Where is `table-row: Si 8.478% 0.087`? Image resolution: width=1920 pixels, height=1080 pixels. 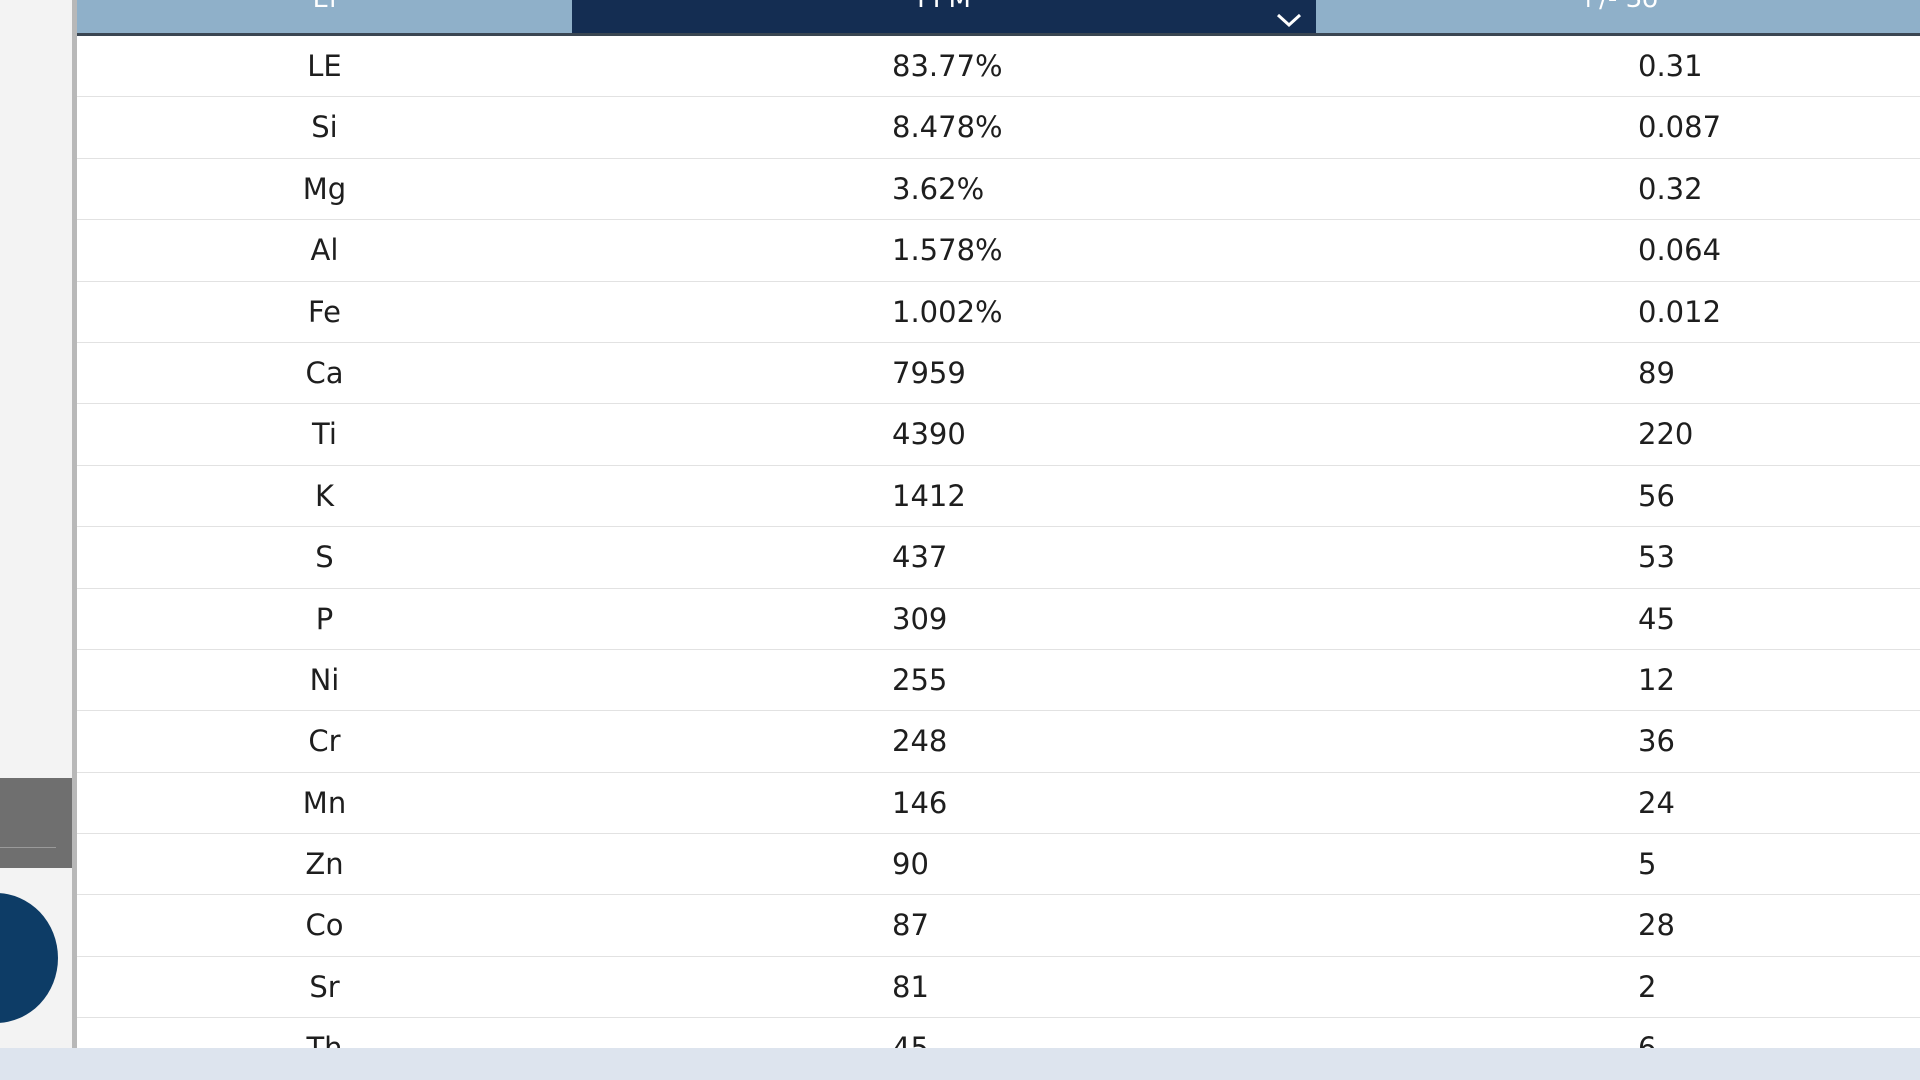
table-row: Si 8.478% 0.087 is located at coordinates (998, 128).